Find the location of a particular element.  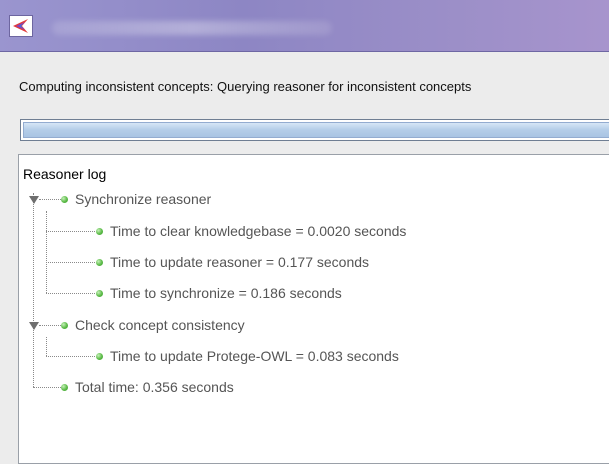

progress-bar is located at coordinates (314, 130).